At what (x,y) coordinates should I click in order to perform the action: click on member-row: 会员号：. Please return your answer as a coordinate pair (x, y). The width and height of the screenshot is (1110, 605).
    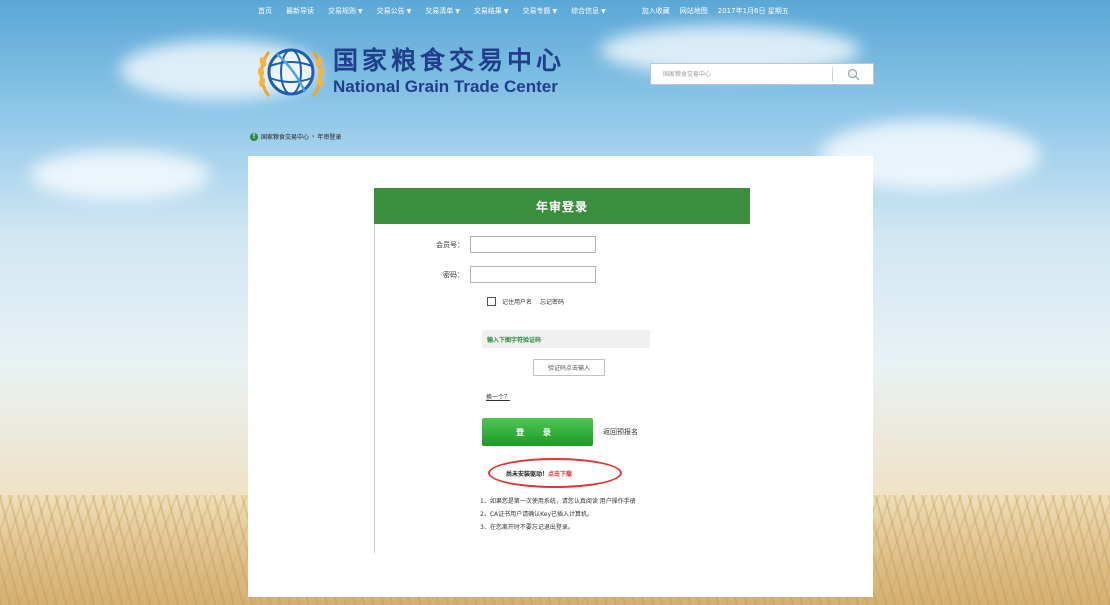
    Looking at the image, I should click on (514, 244).